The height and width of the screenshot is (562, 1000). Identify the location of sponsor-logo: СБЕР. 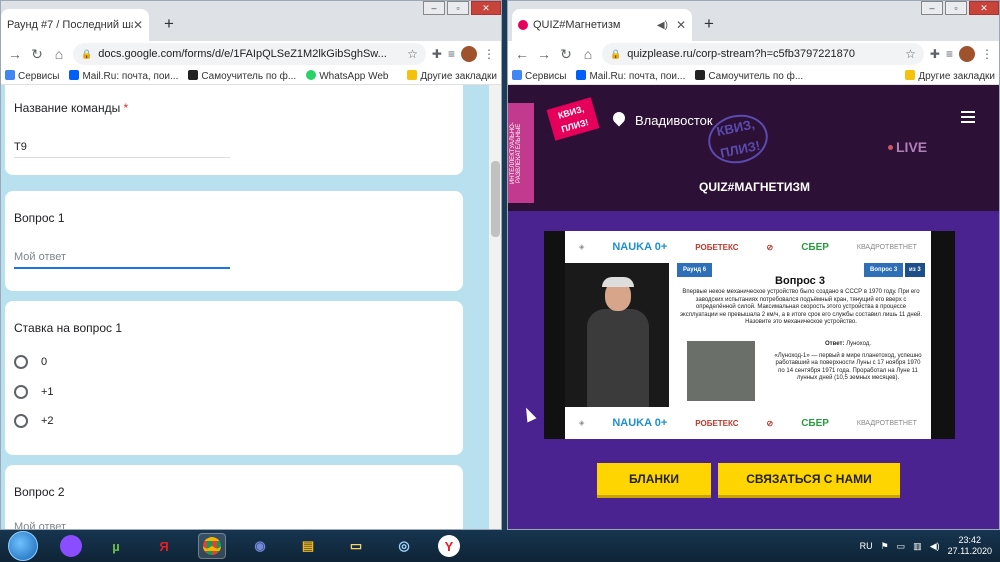
(815, 247).